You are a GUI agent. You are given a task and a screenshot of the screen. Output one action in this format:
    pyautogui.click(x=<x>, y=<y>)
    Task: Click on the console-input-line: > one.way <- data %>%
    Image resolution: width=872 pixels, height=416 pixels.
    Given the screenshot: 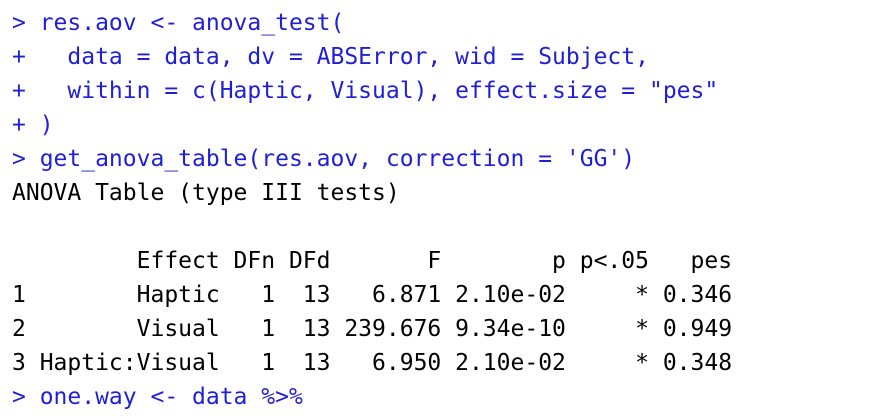 What is the action you would take?
    pyautogui.click(x=157, y=397)
    